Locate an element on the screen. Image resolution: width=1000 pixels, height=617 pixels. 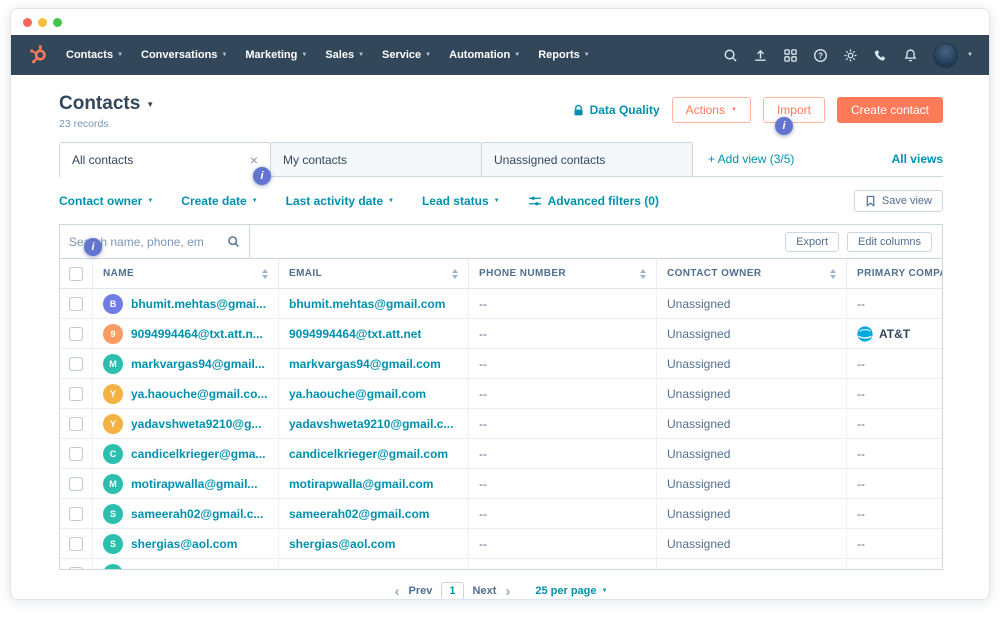
nav-item-service: Service ▼ is located at coordinates (406, 55).